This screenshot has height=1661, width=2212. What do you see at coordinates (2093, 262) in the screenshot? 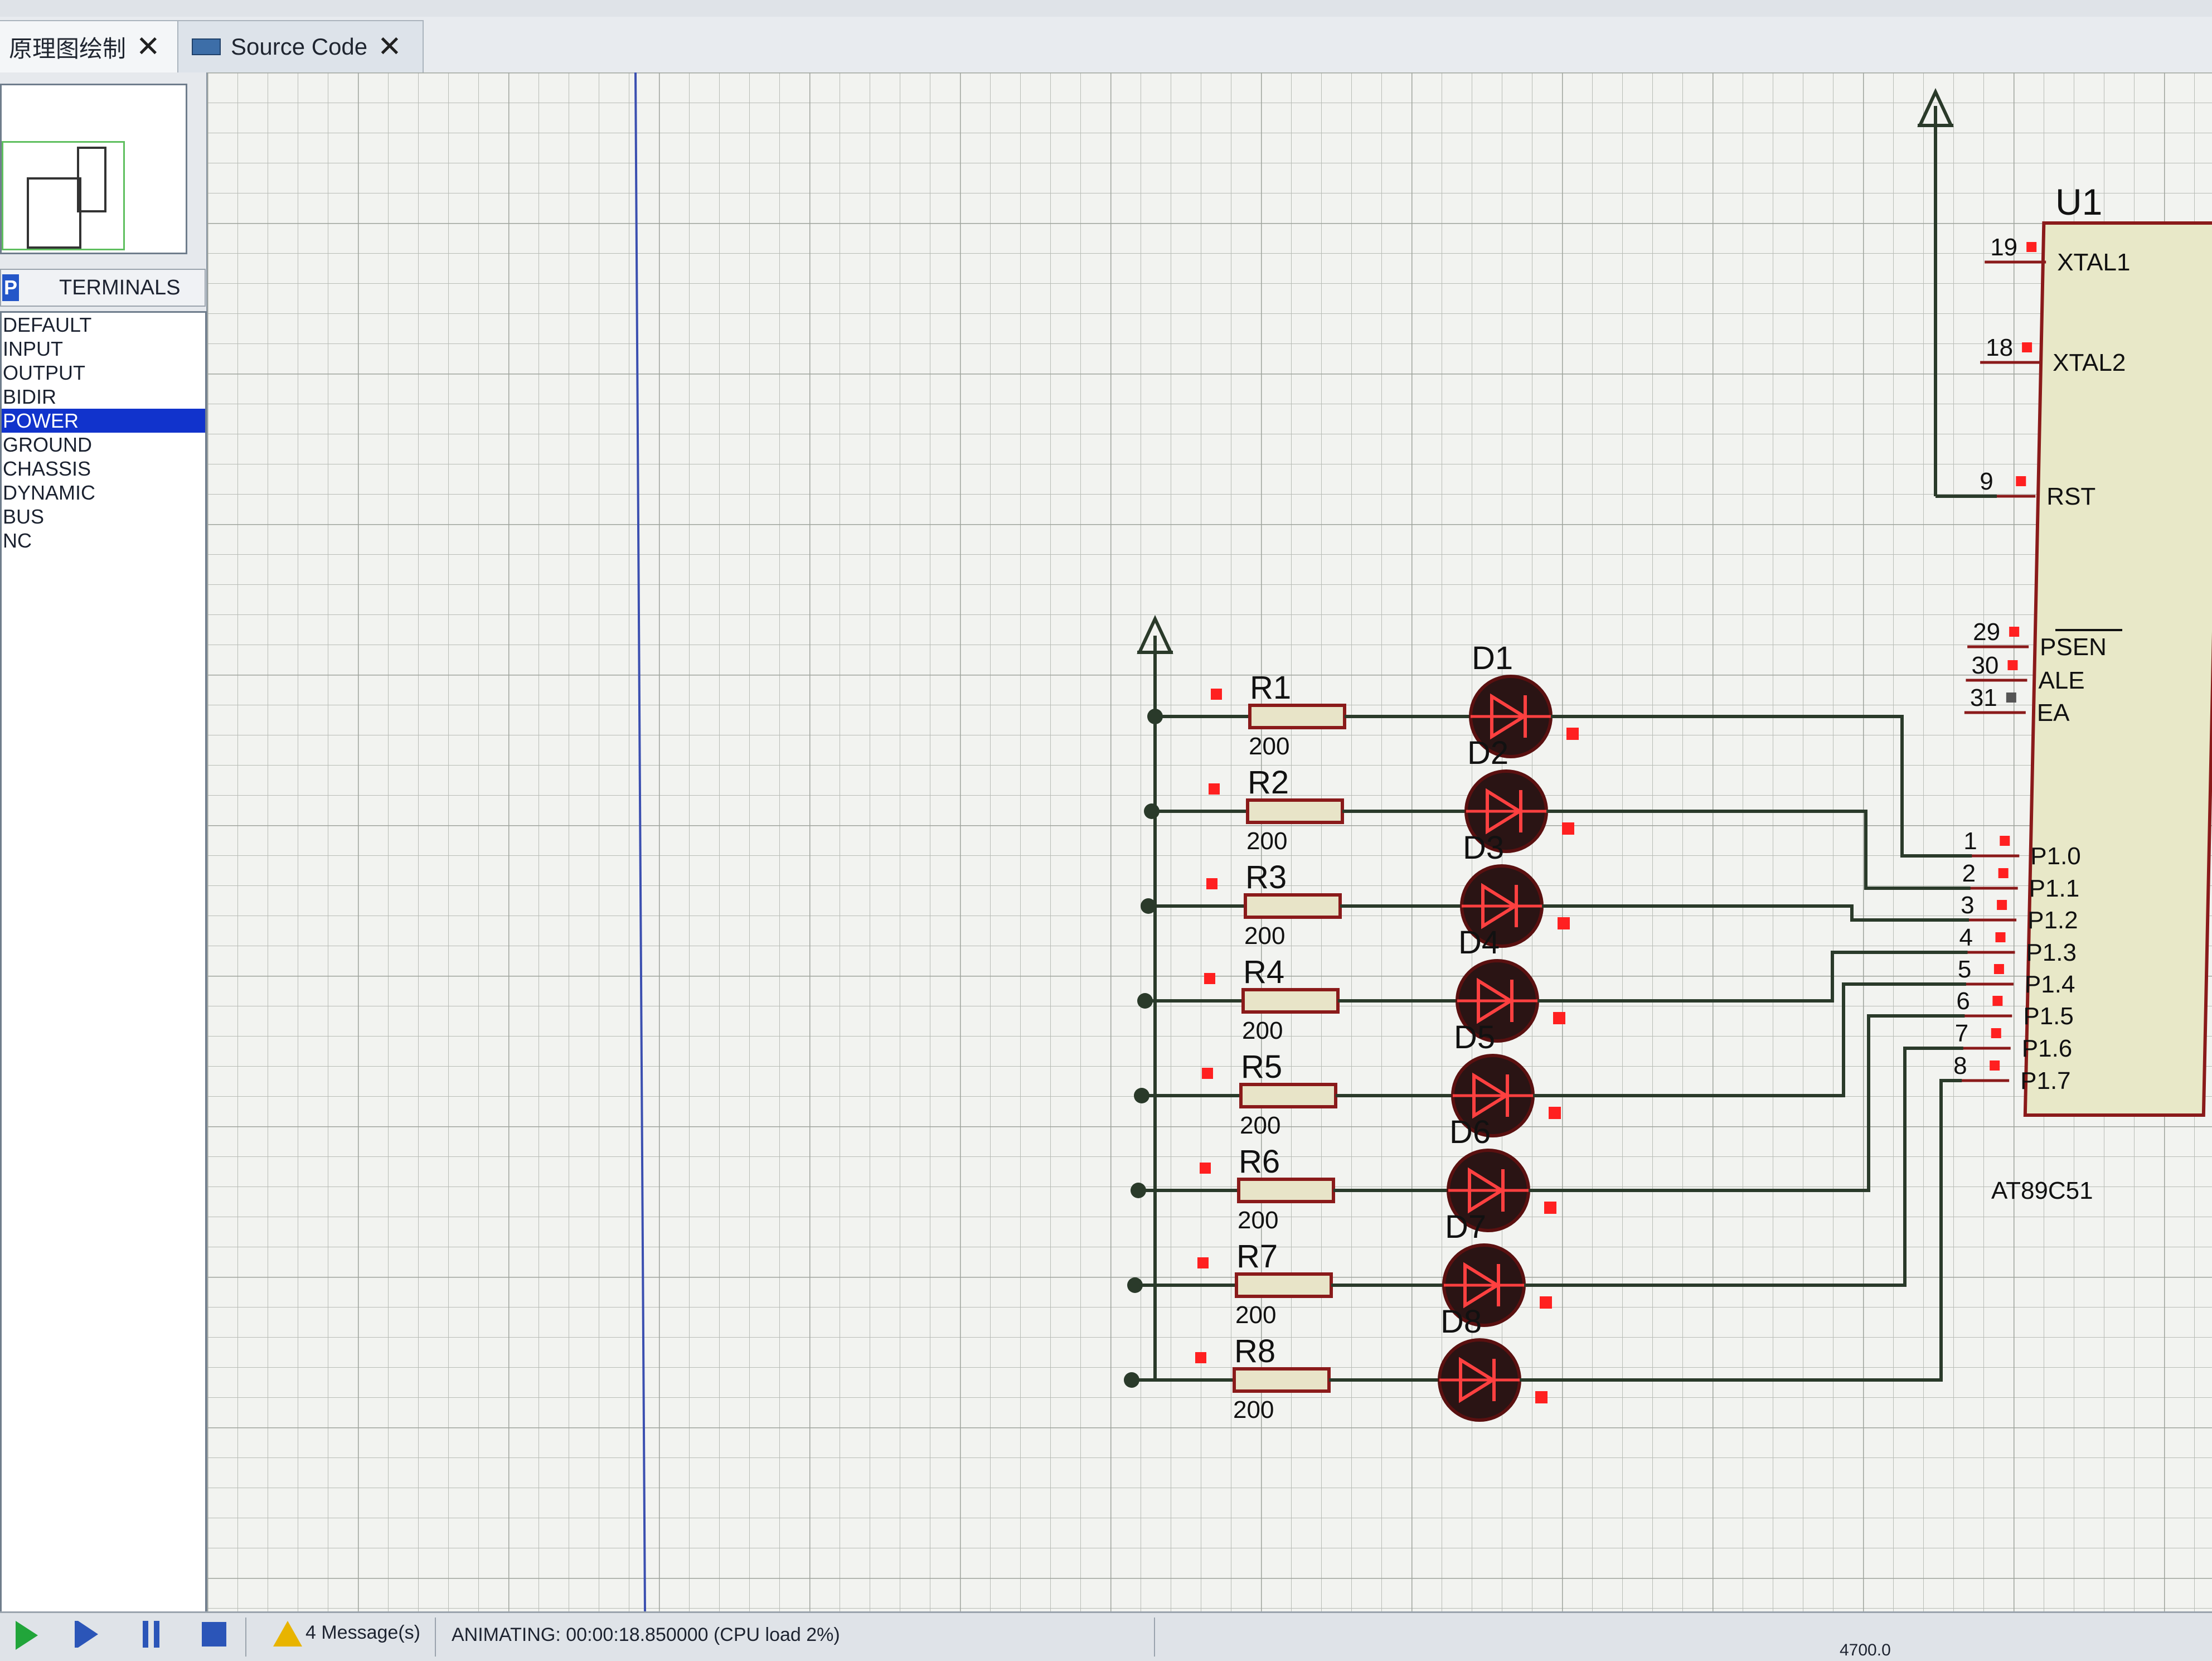
I see `chip-pin-name: XTAL1` at bounding box center [2093, 262].